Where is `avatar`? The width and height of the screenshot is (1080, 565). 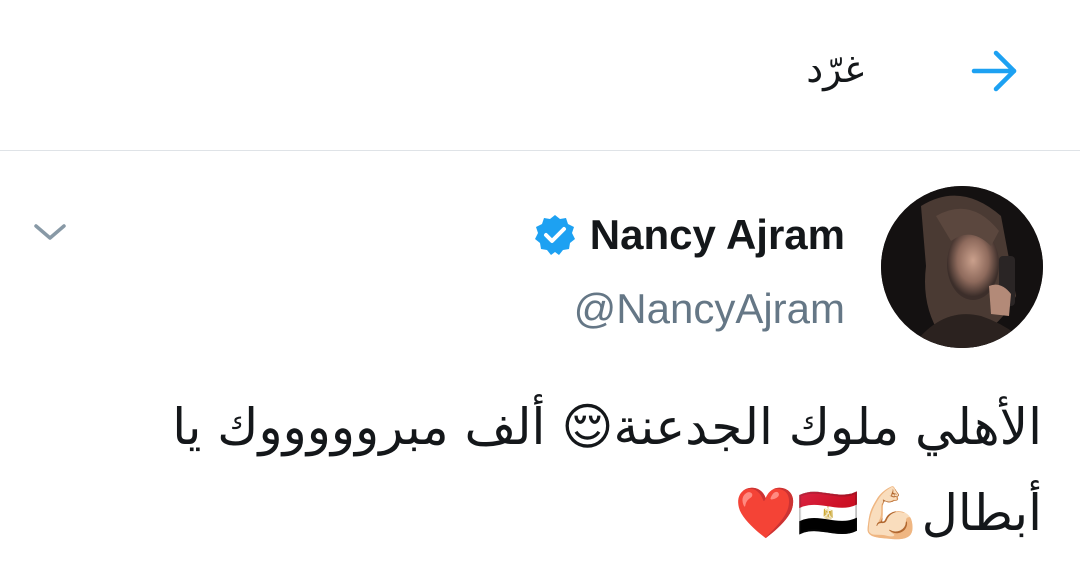
avatar is located at coordinates (962, 267).